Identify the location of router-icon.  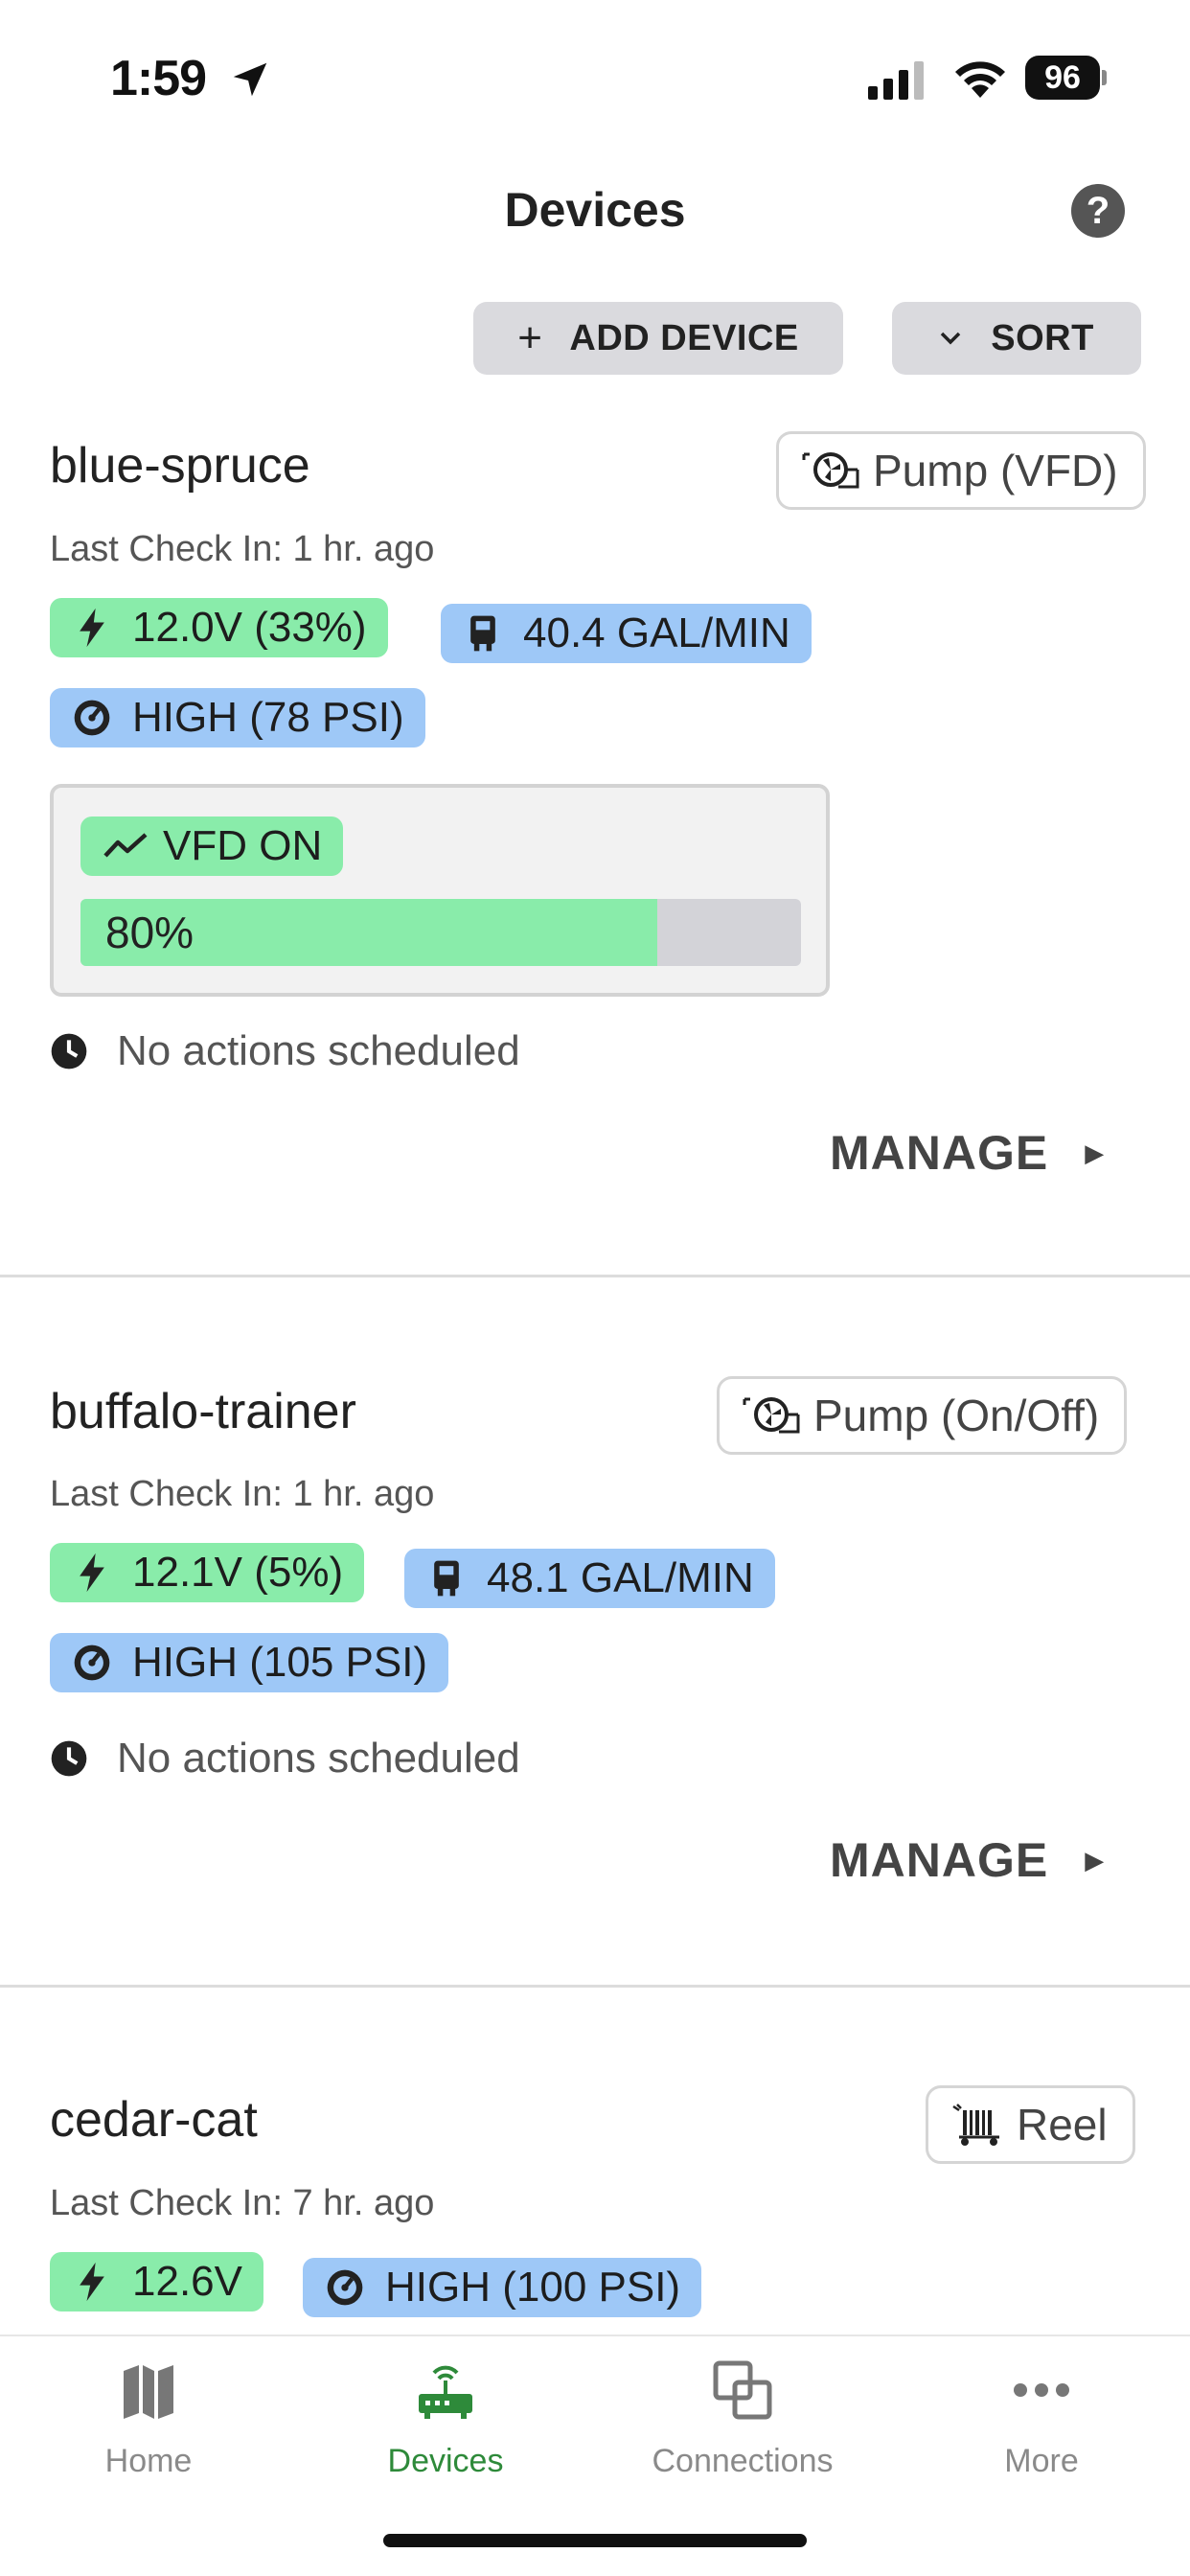
(445, 2392).